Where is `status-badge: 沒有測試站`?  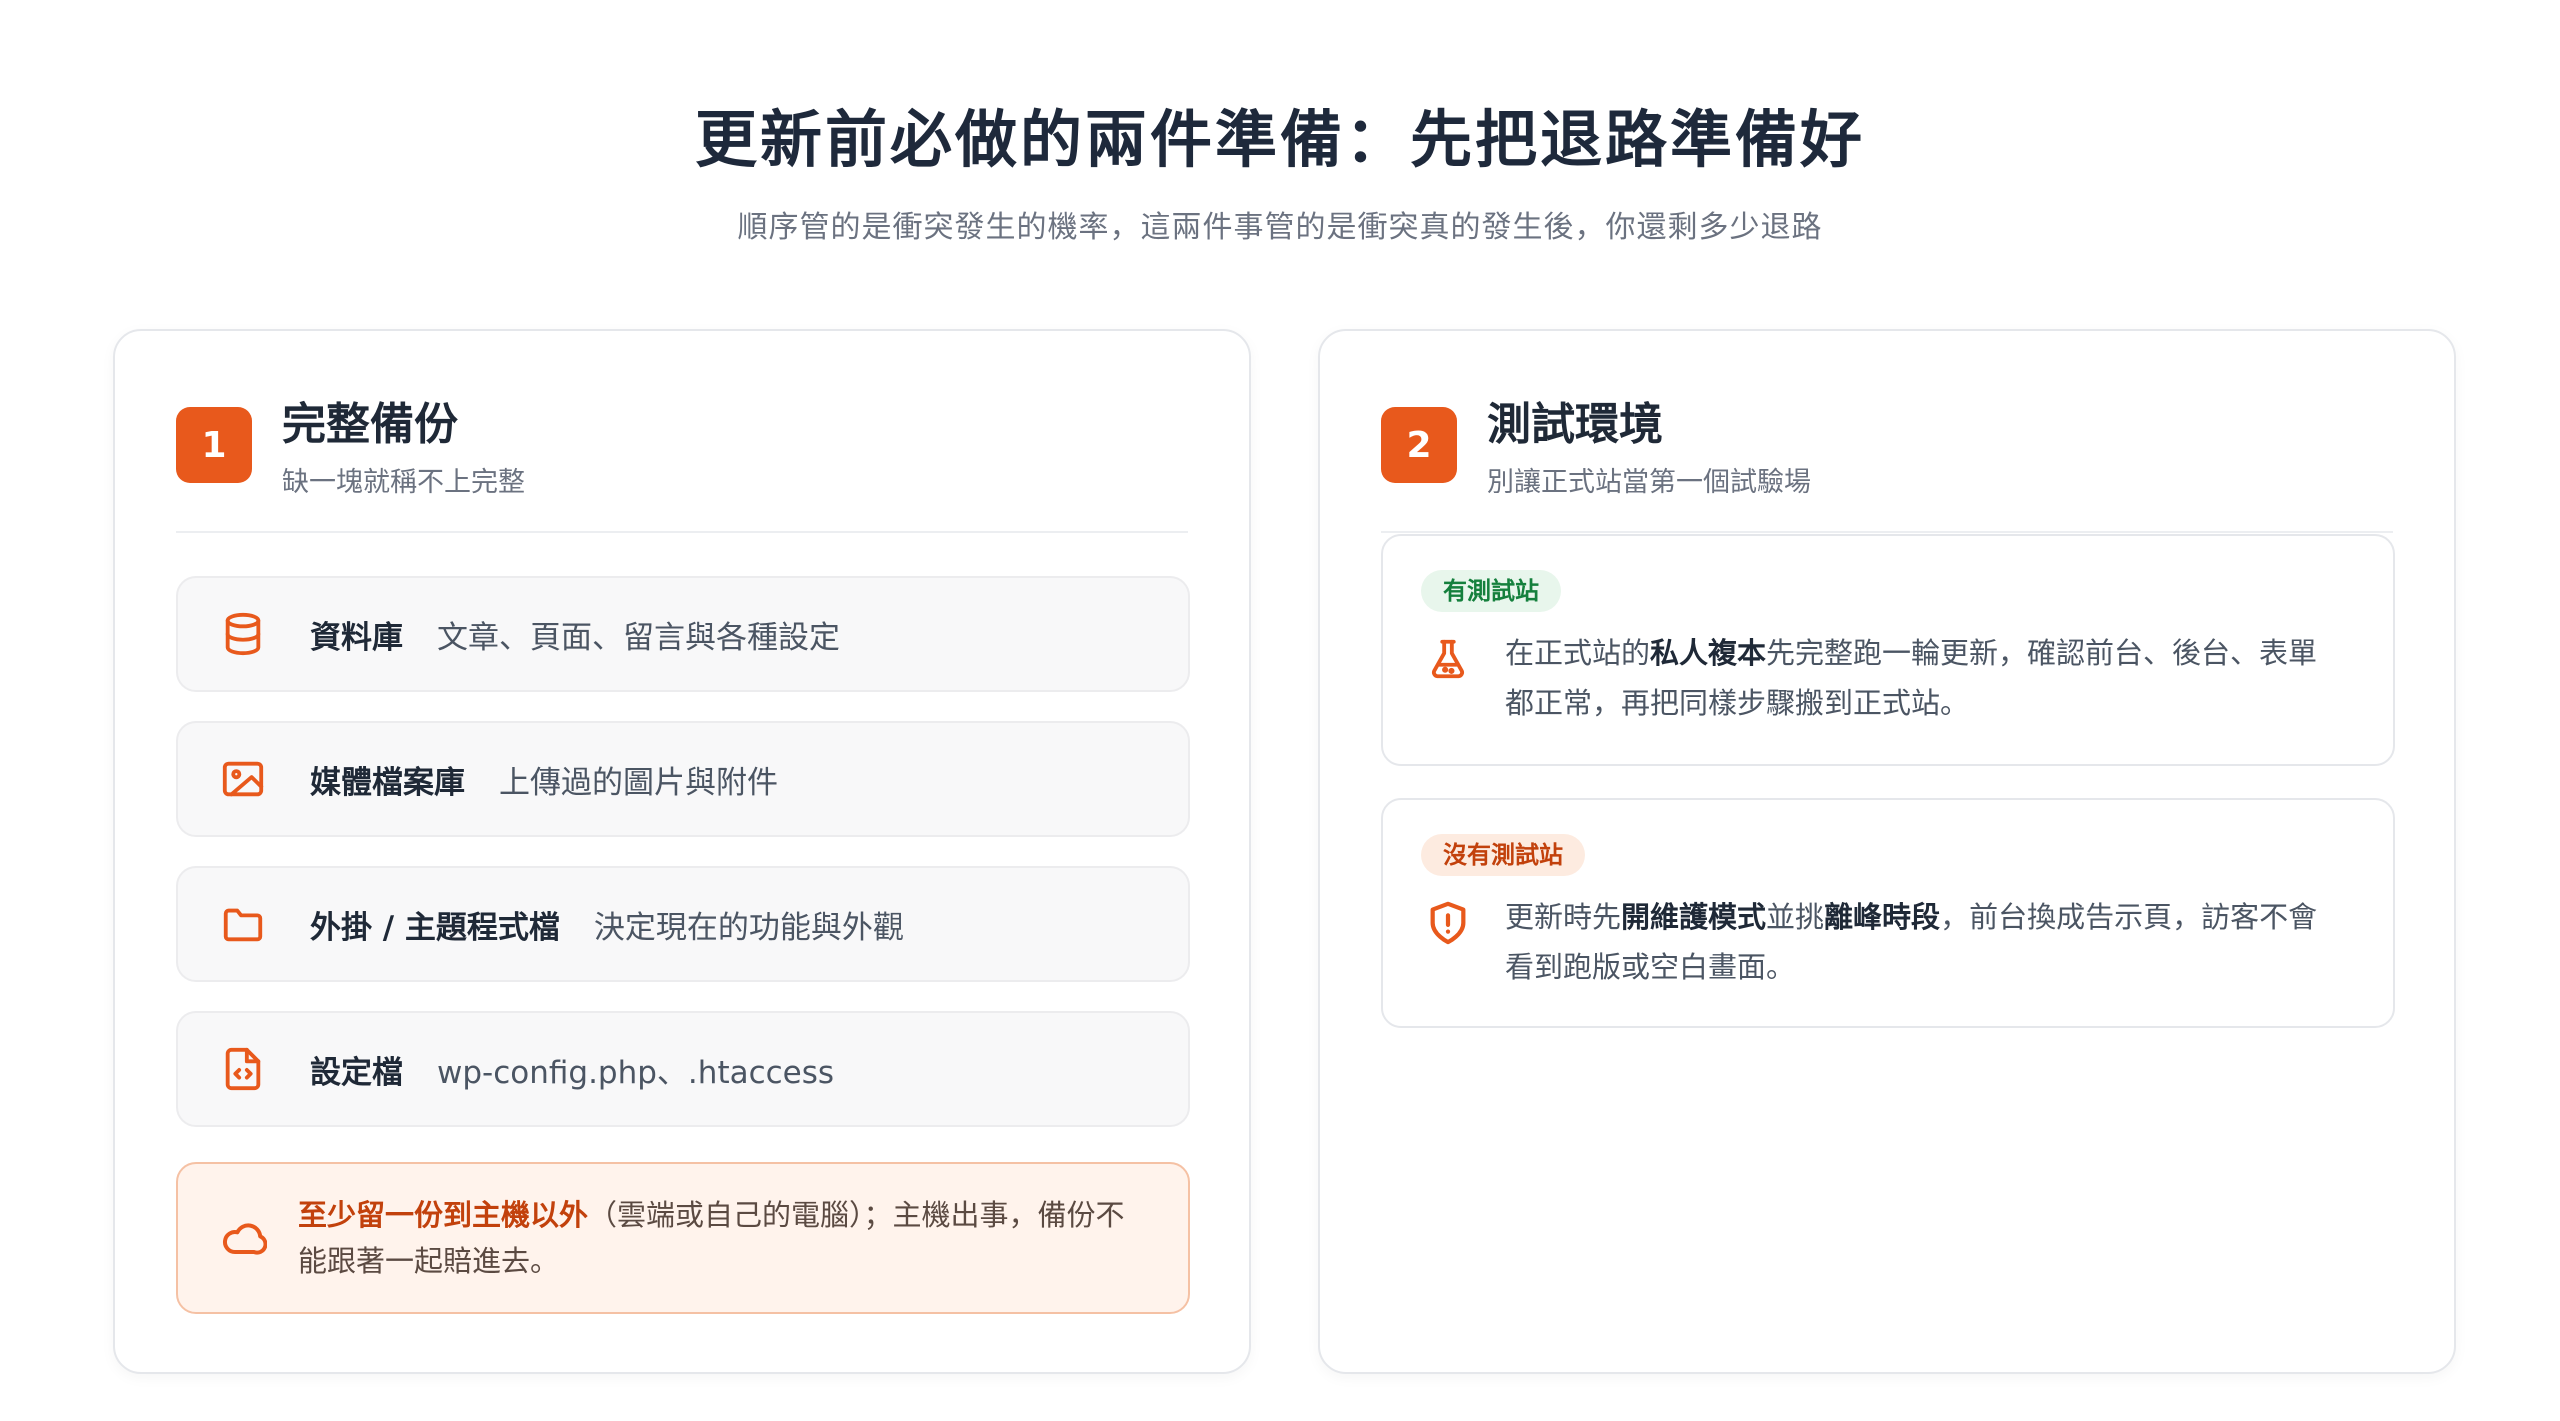
status-badge: 沒有測試站 is located at coordinates (1503, 855).